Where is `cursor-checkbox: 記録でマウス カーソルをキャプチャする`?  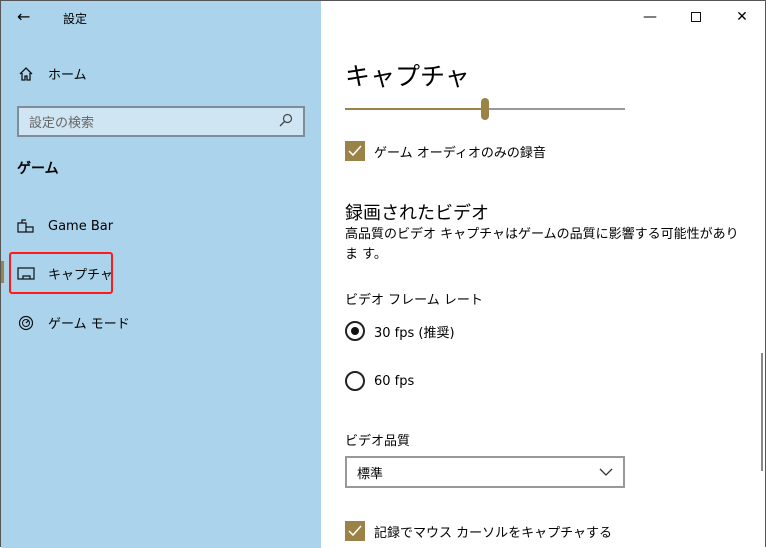 cursor-checkbox: 記録でマウス カーソルをキャプチャする is located at coordinates (478, 531).